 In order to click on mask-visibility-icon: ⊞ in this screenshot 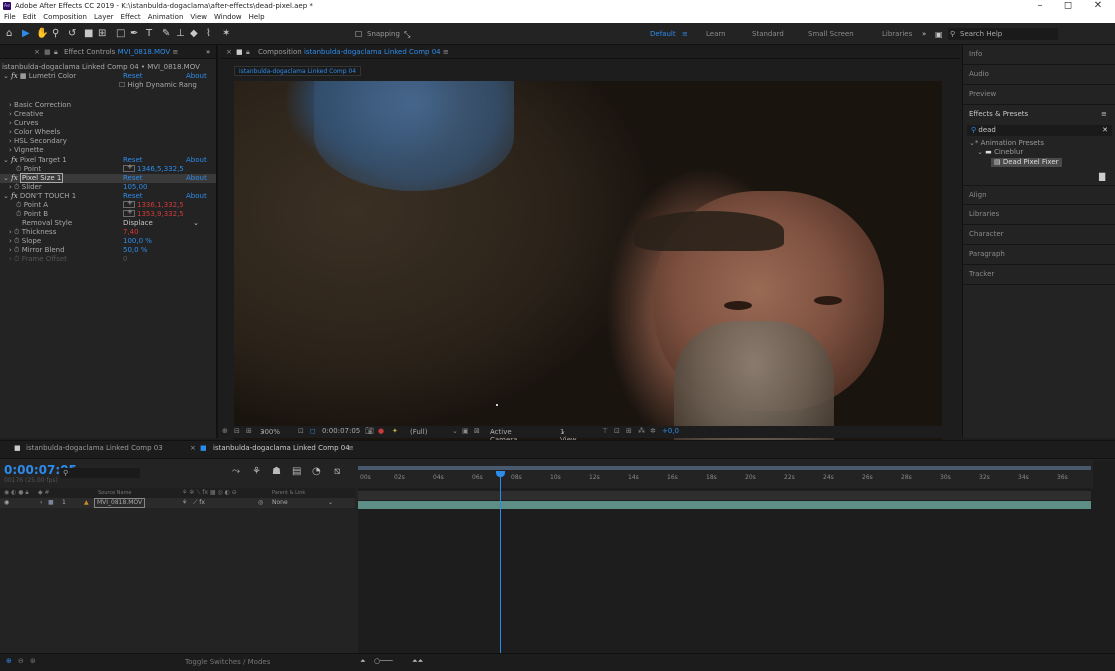, I will do `click(249, 431)`.